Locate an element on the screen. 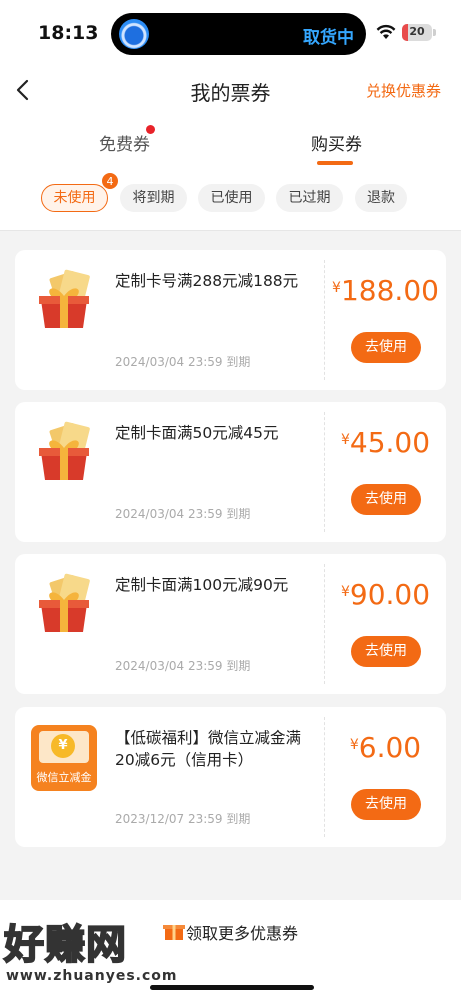 This screenshot has height=1000, width=461. notification-dot is located at coordinates (150, 129).